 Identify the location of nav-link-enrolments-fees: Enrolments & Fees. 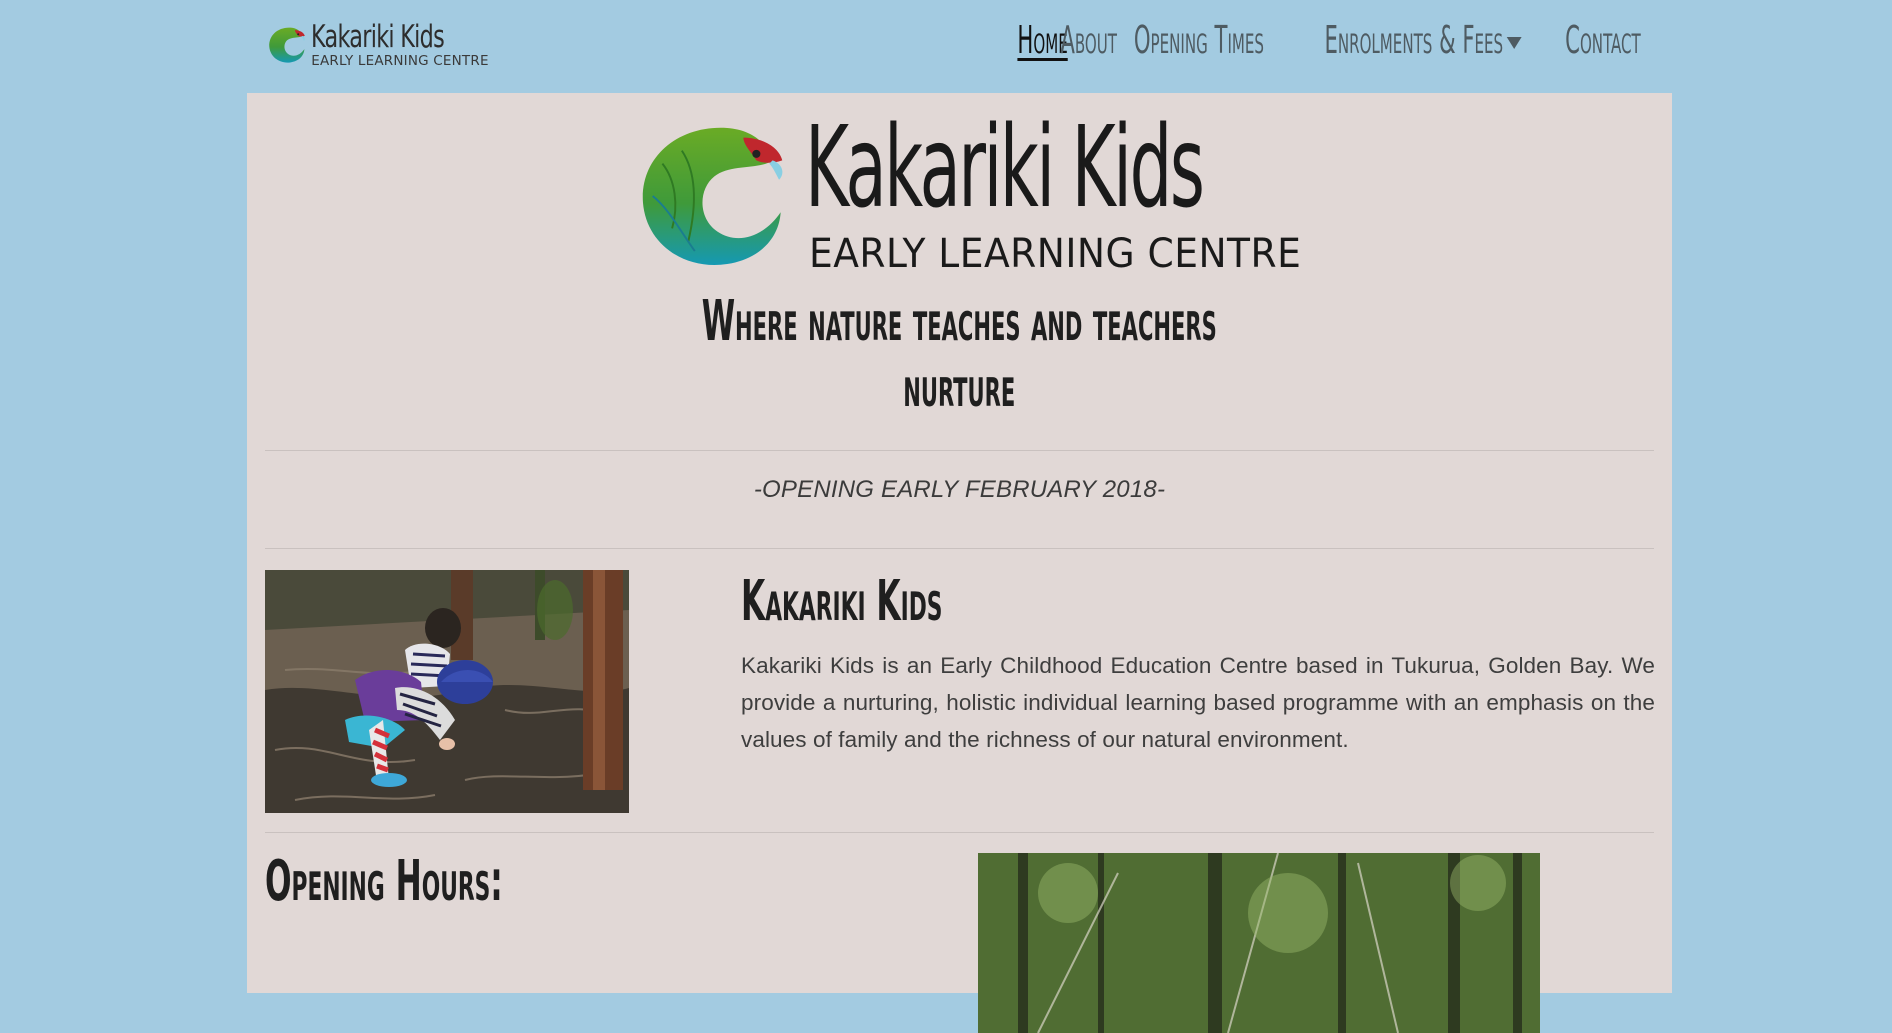
(1423, 40).